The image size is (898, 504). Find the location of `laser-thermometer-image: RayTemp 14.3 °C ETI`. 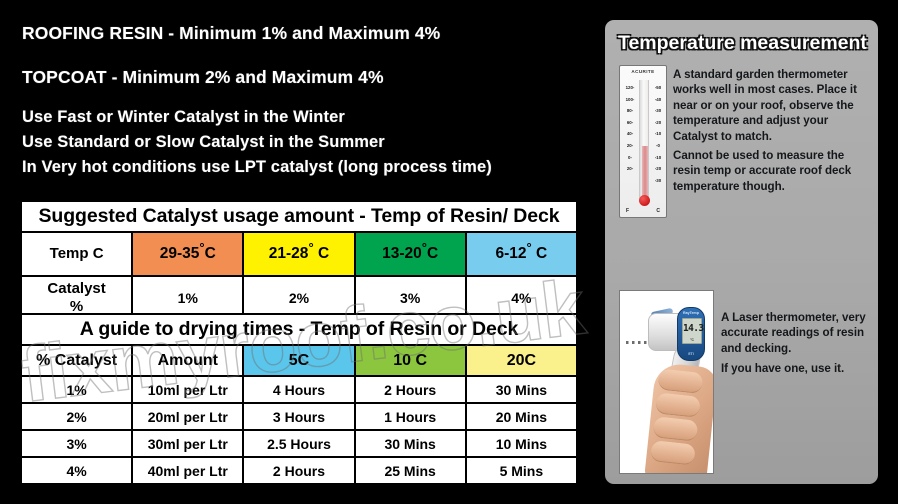

laser-thermometer-image: RayTemp 14.3 °C ETI is located at coordinates (666, 382).